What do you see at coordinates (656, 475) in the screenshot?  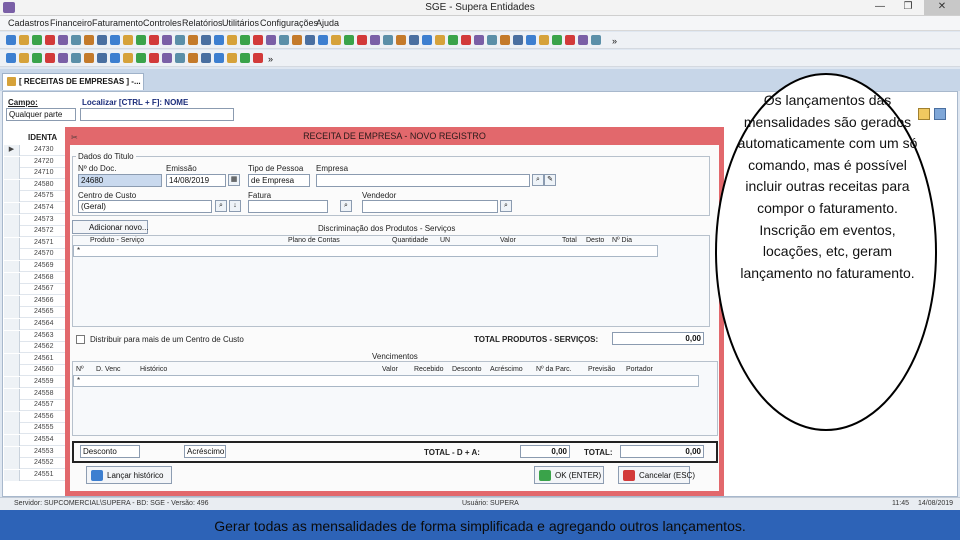 I see `cancelar-button: Cancelar (ESC)` at bounding box center [656, 475].